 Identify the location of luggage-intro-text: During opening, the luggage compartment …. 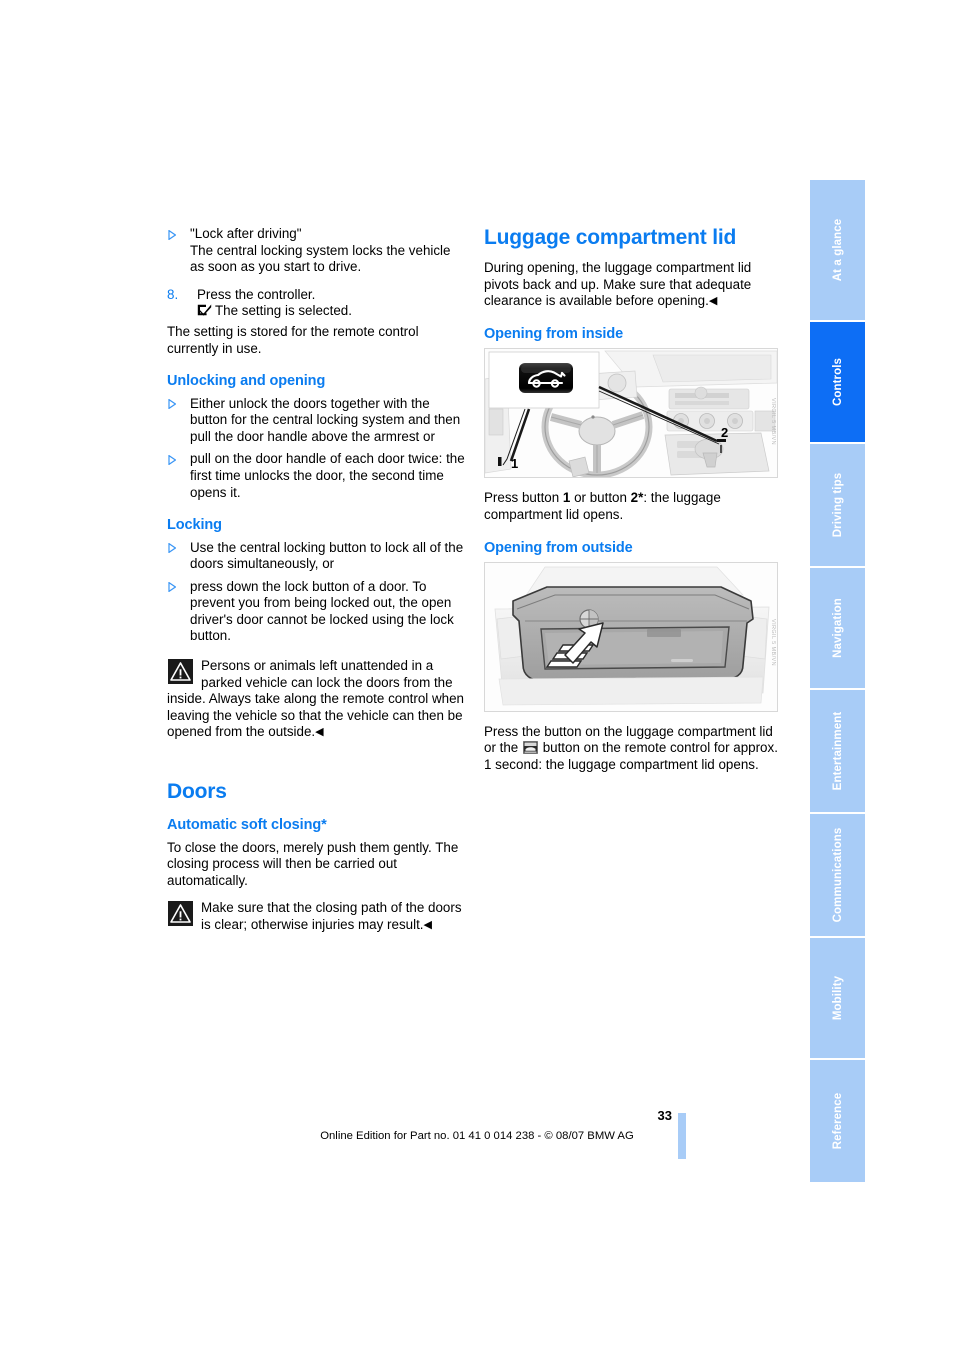
(634, 285).